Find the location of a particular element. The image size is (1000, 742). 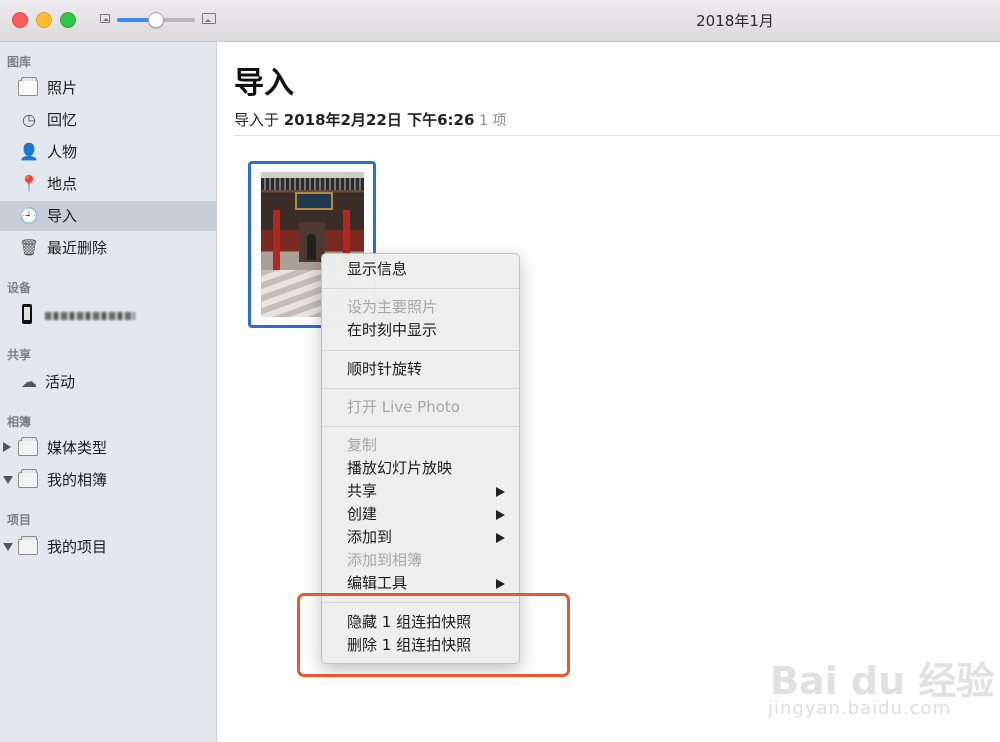

sidebar-item-label: 回忆 is located at coordinates (62, 120).